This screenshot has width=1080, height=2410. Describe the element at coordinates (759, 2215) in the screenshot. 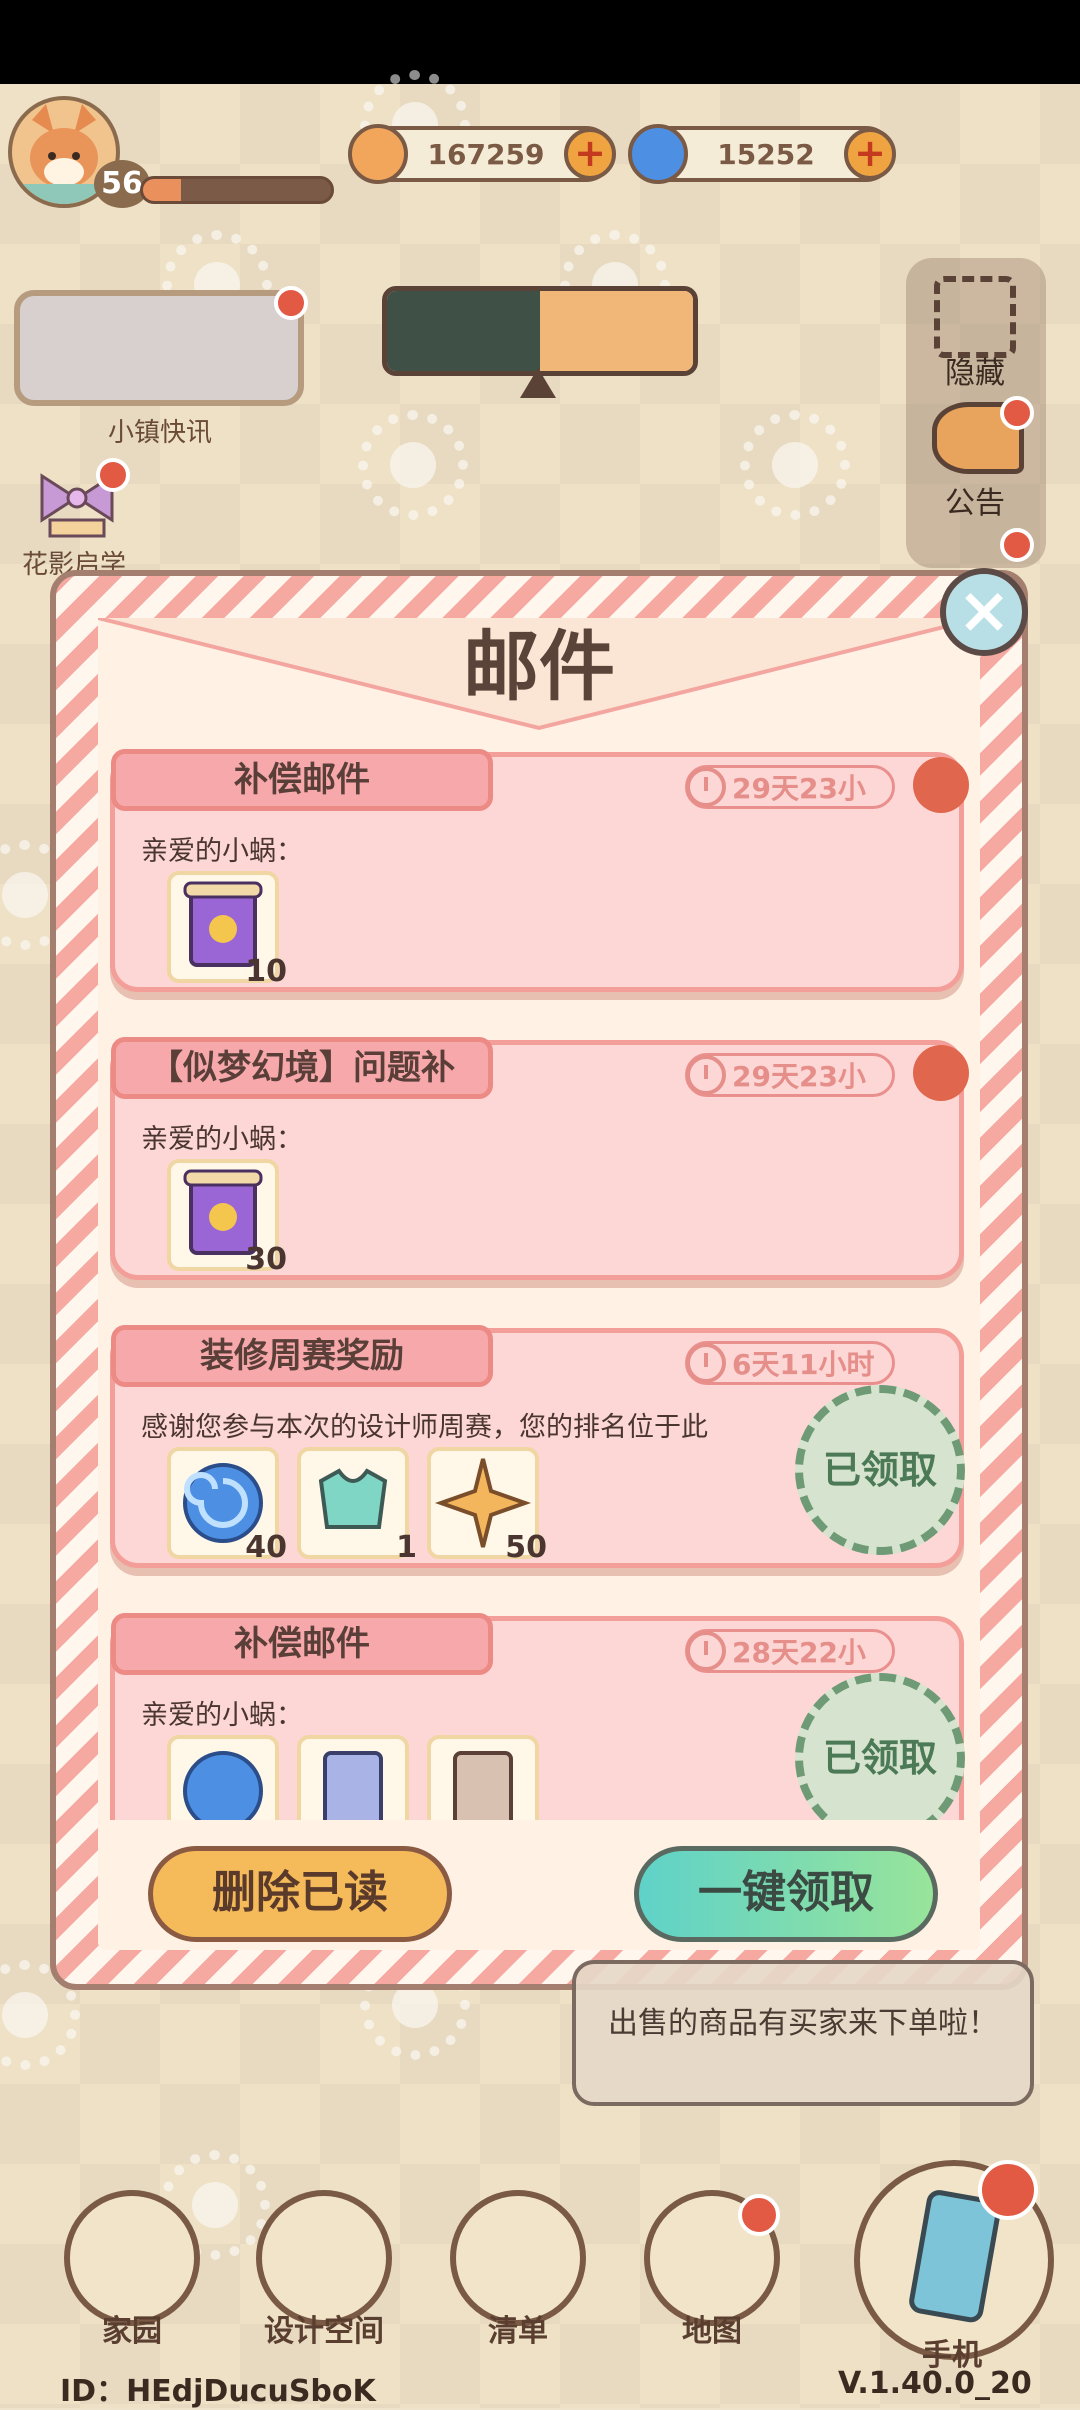

I see `map-notification-dot` at that location.